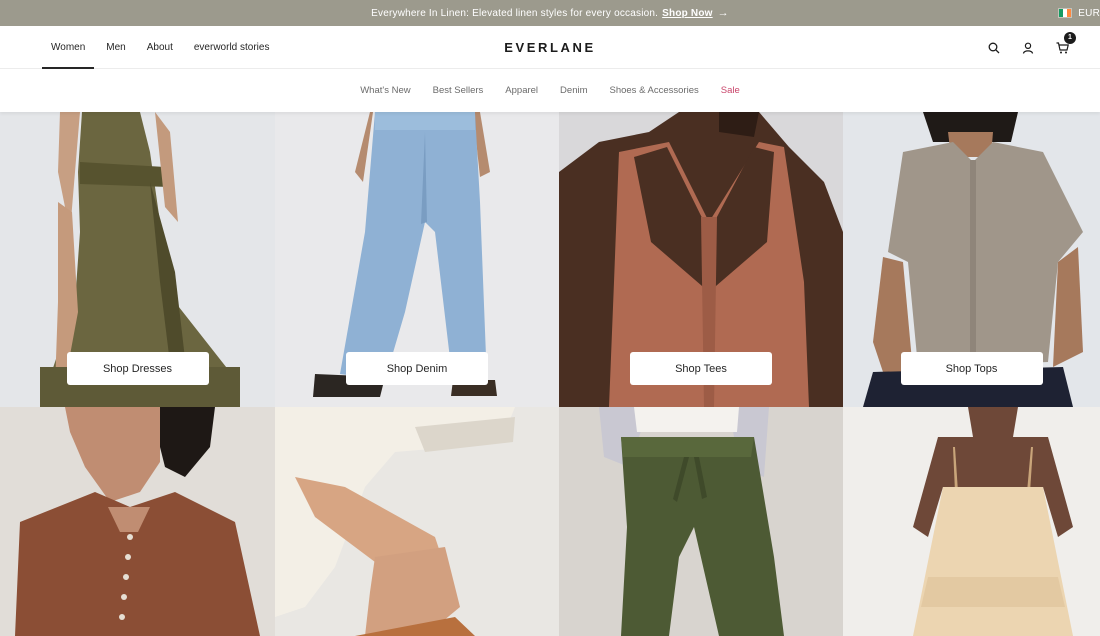 This screenshot has height=636, width=1100. What do you see at coordinates (385, 90) in the screenshot?
I see `category-whats-new: What's New` at bounding box center [385, 90].